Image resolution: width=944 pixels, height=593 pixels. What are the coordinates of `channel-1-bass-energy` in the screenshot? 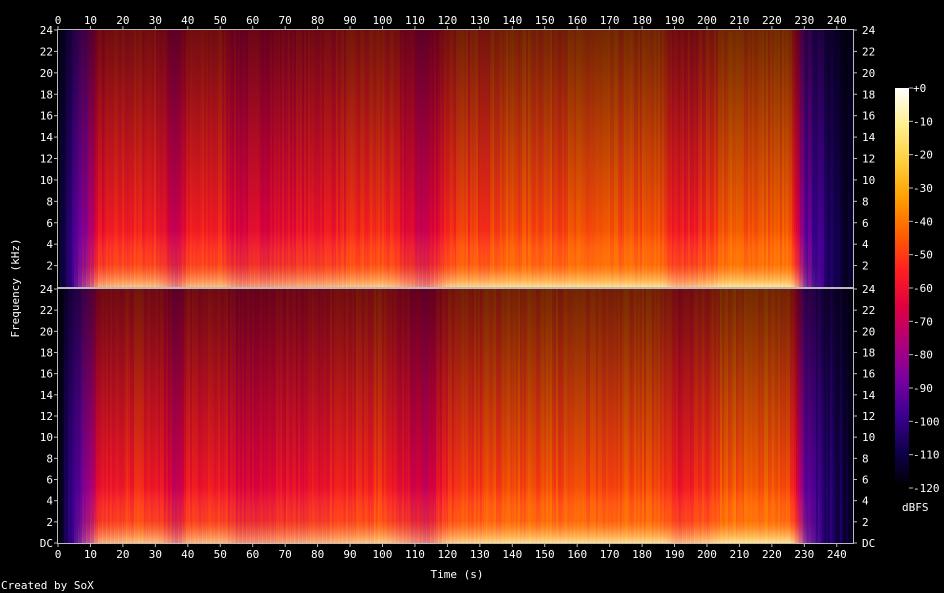 It's located at (446, 258).